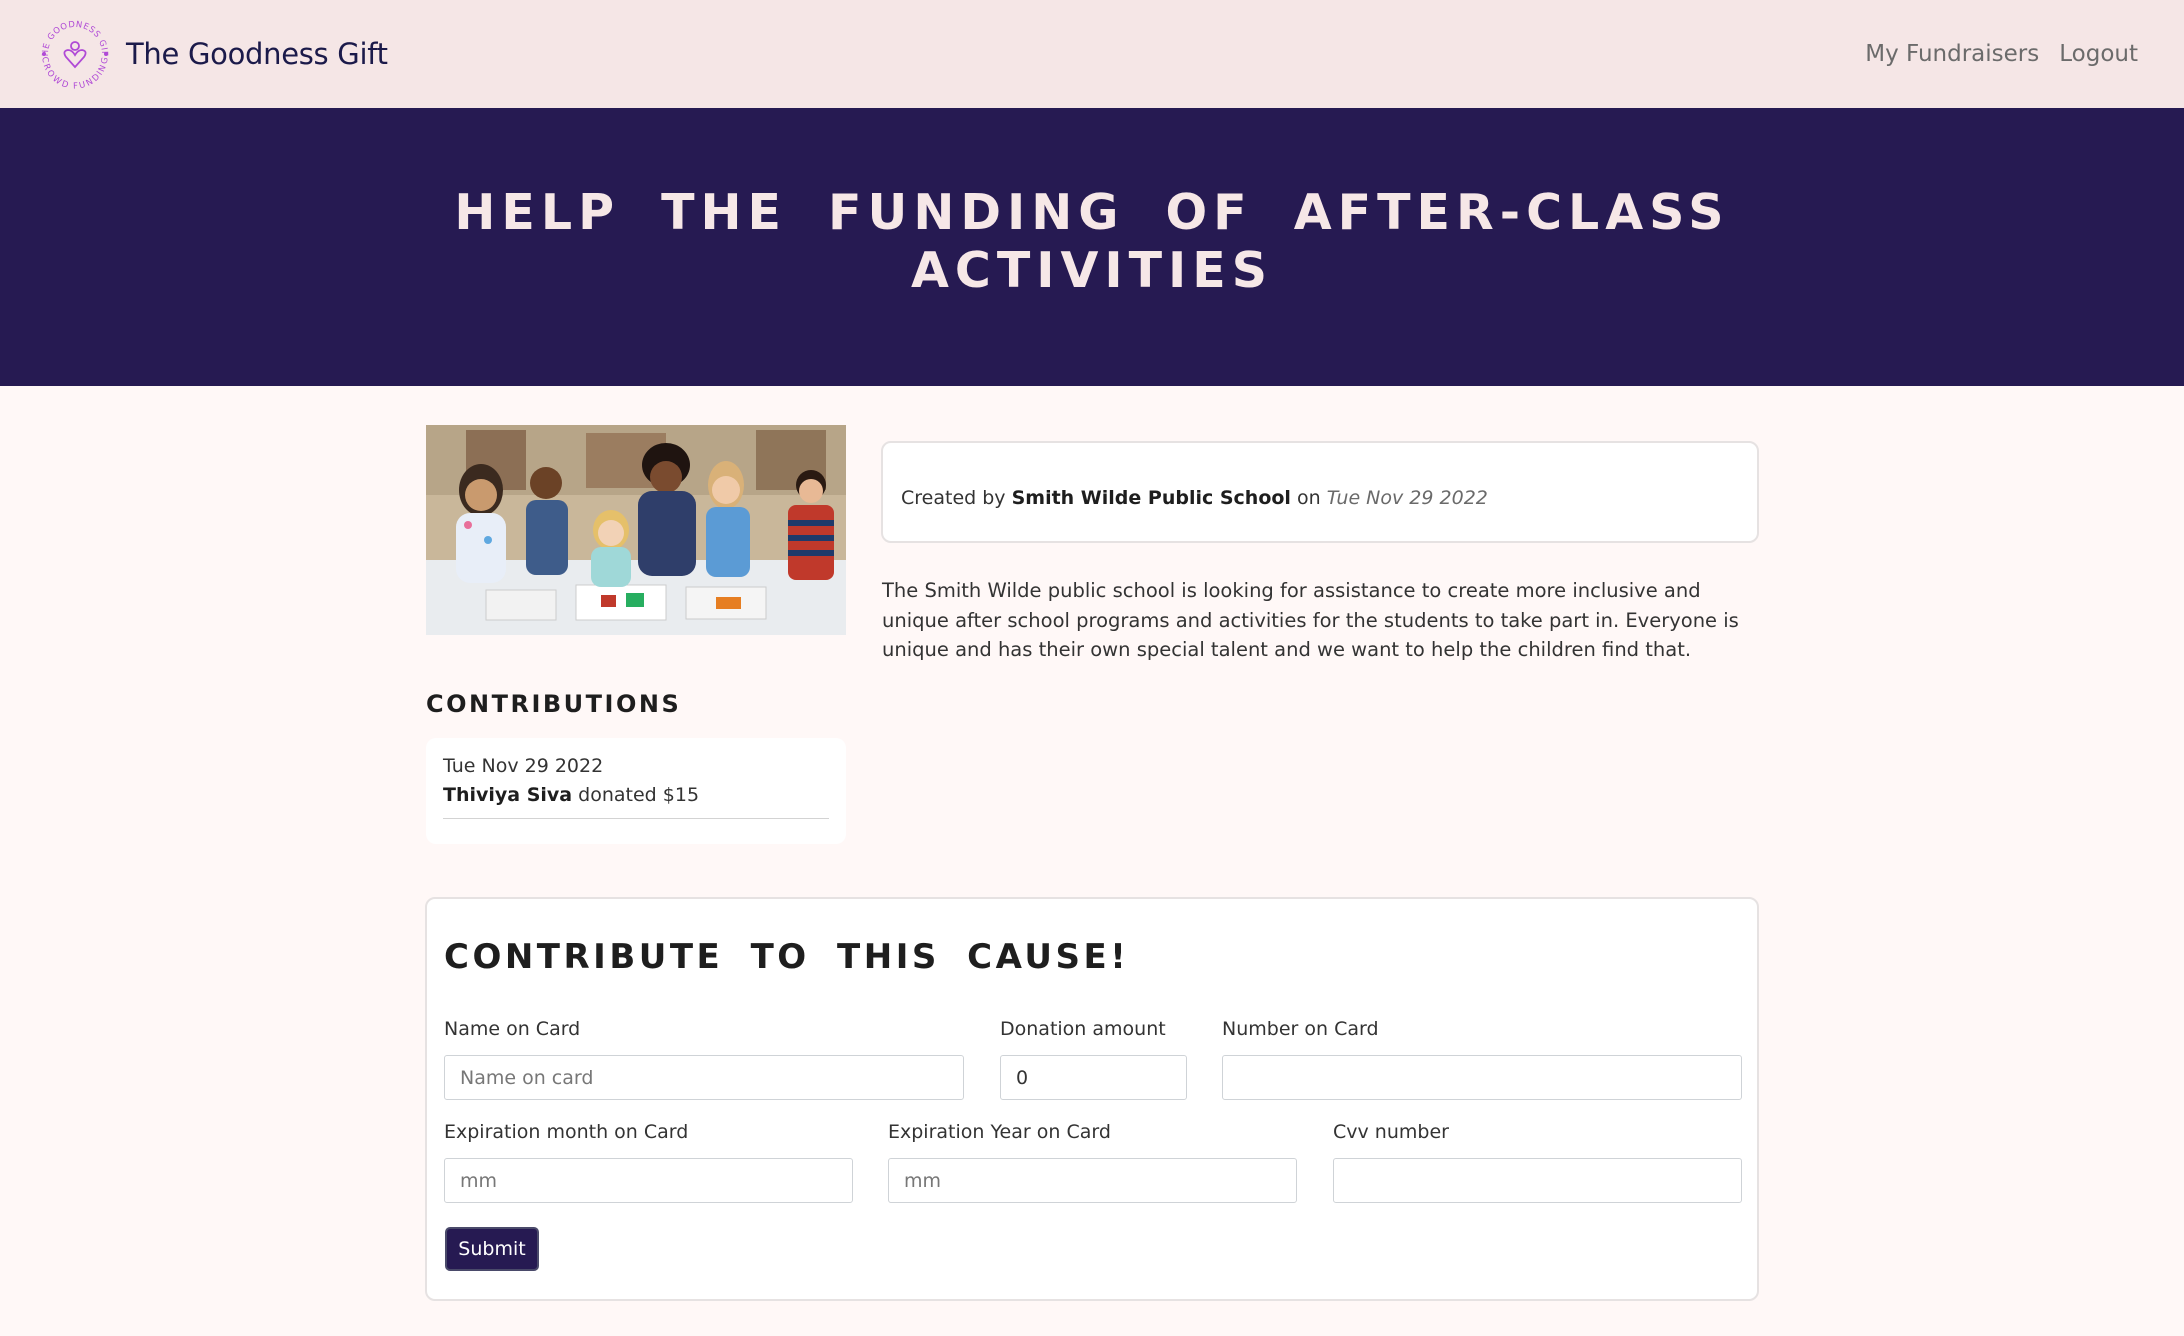 This screenshot has width=2184, height=1336. What do you see at coordinates (1407, 498) in the screenshot?
I see `created-date: Tue Nov 29 2022` at bounding box center [1407, 498].